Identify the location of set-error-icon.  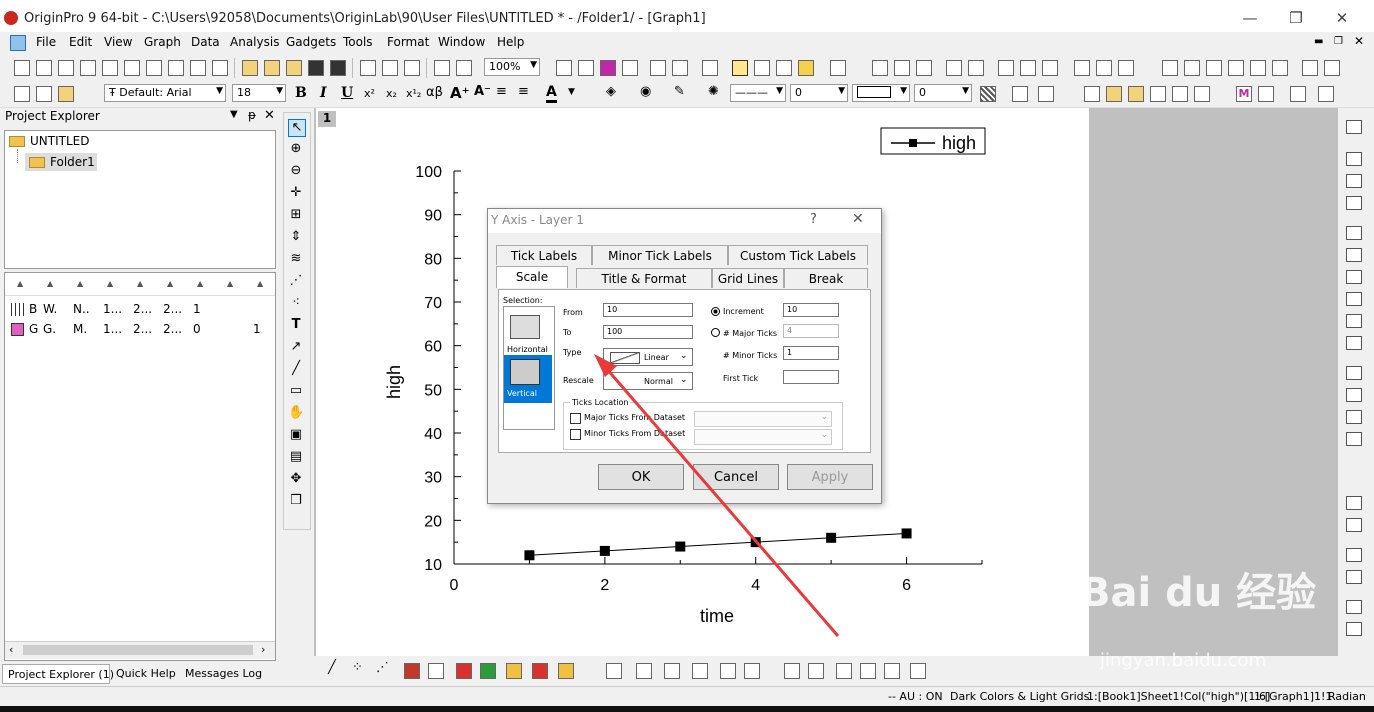
(1236, 68).